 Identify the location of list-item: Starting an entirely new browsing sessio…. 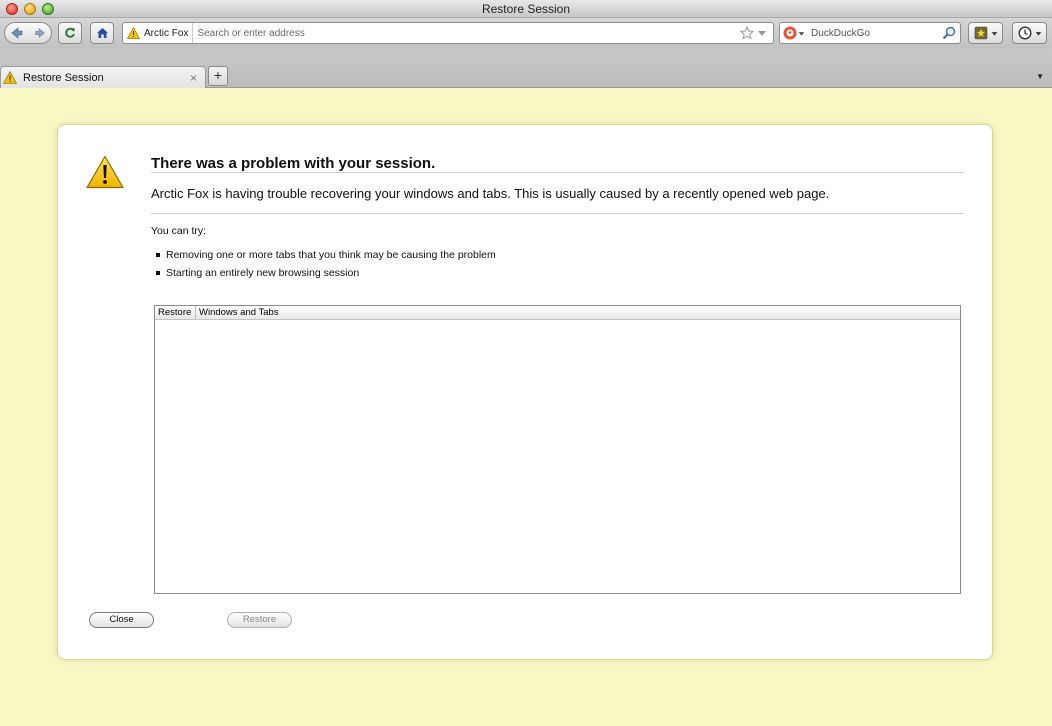
(326, 273).